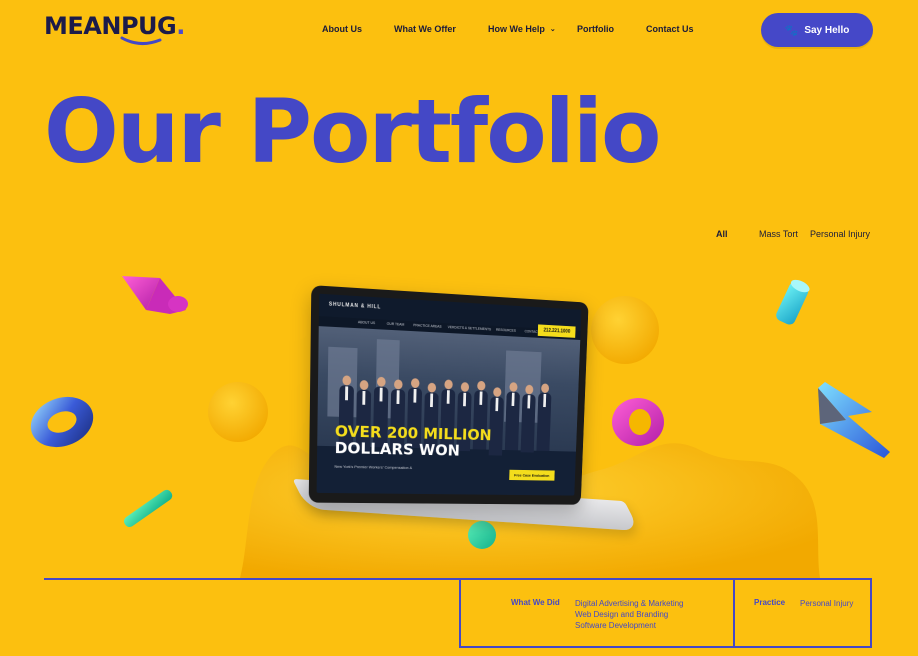  I want to click on nav-portfolio: Portfolio, so click(595, 29).